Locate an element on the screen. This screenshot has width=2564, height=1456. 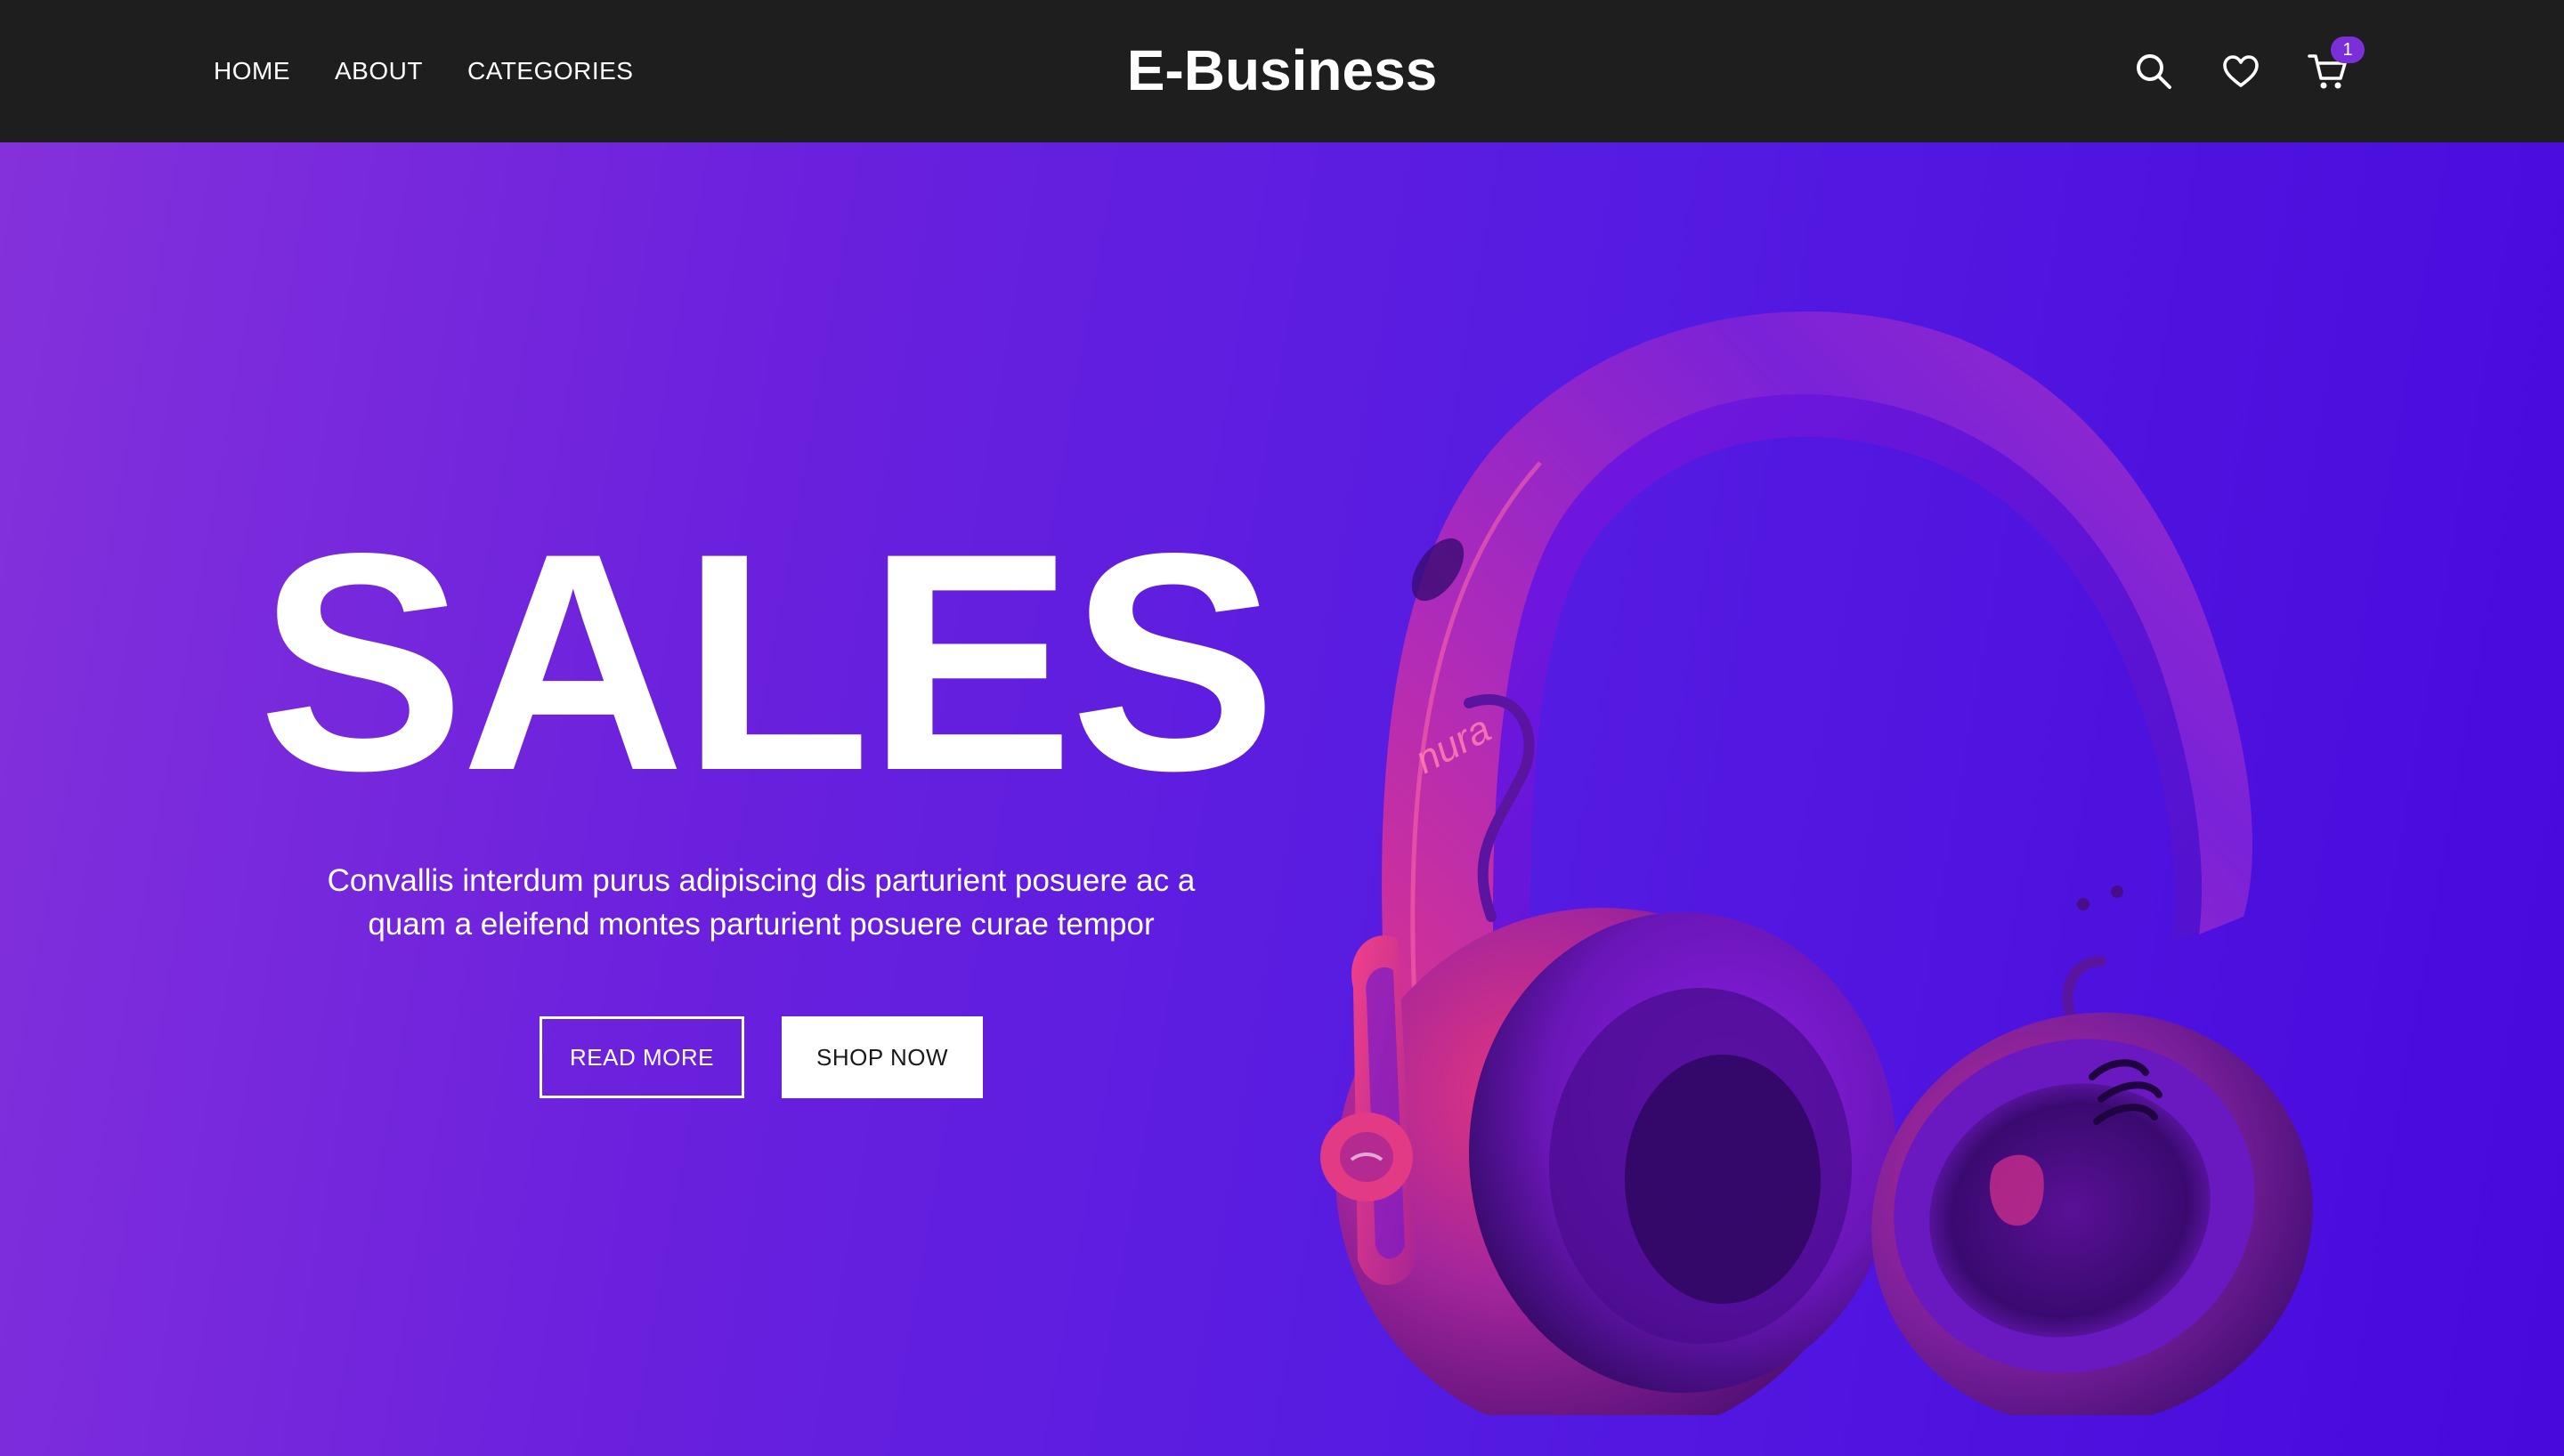
heart-icon is located at coordinates (2241, 71).